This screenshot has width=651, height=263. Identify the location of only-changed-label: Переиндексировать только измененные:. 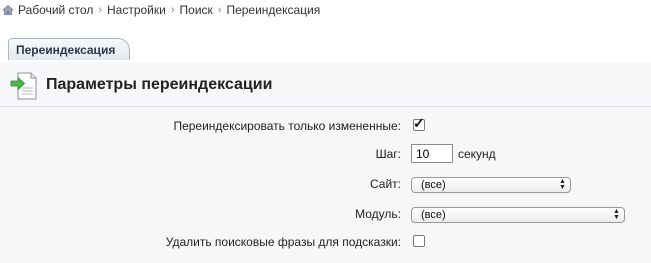
(287, 126).